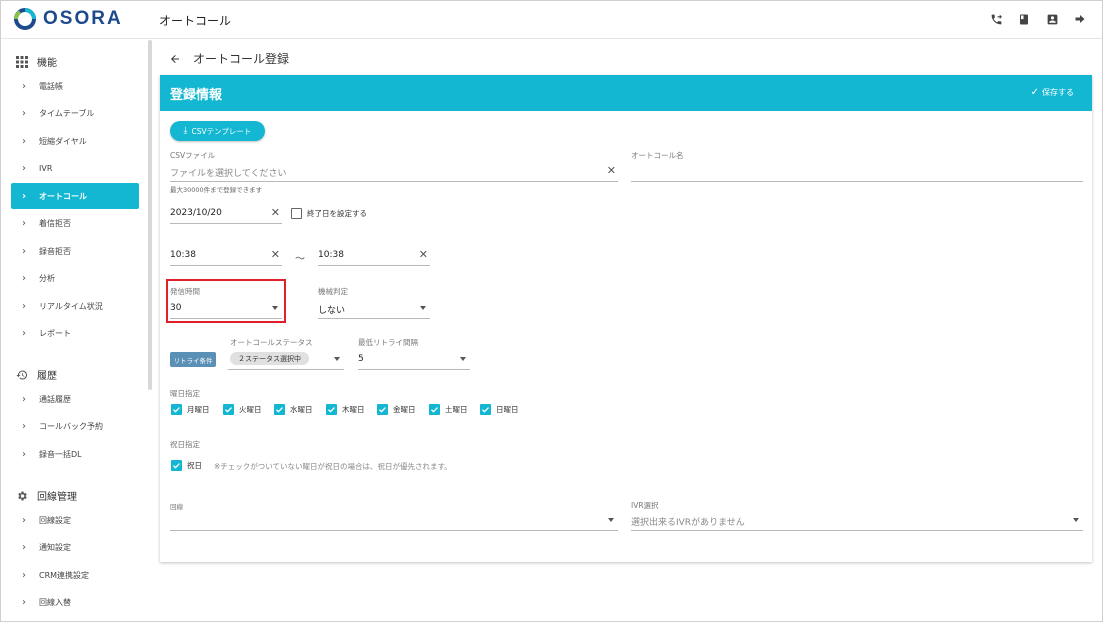  I want to click on sidebar-item-report: › レポート, so click(75, 333).